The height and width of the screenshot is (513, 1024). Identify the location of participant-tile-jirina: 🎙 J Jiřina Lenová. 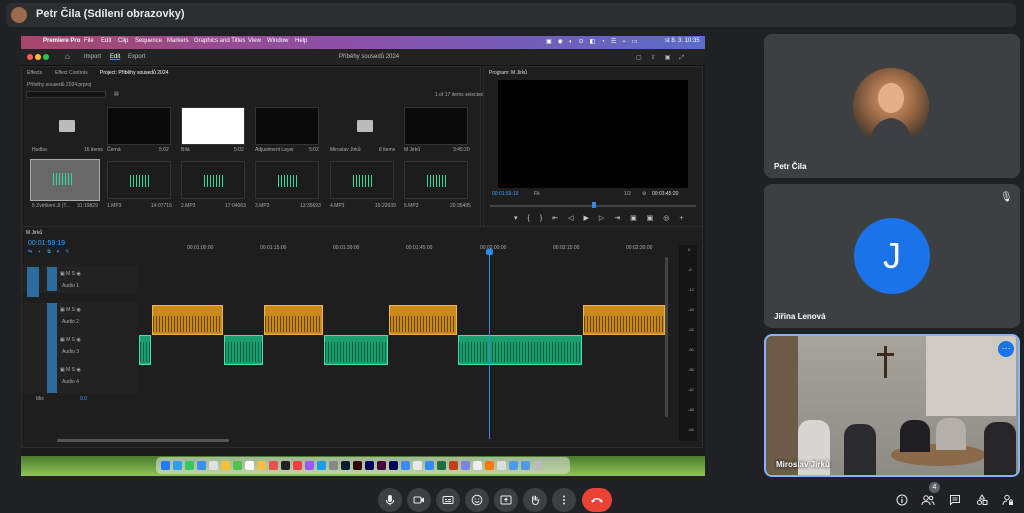
(892, 256).